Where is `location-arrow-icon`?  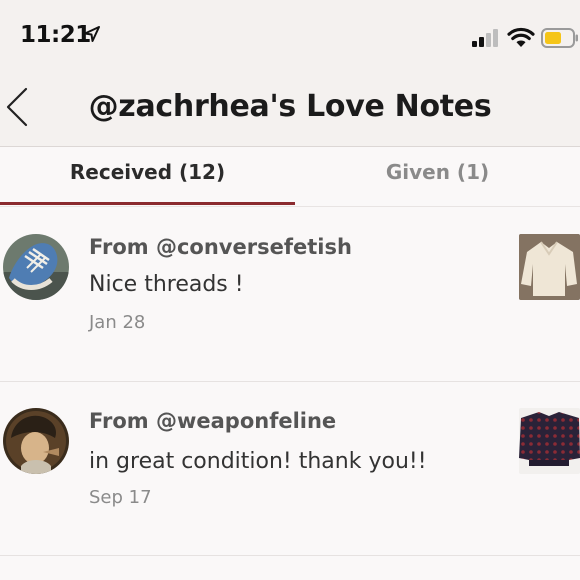 location-arrow-icon is located at coordinates (92, 34).